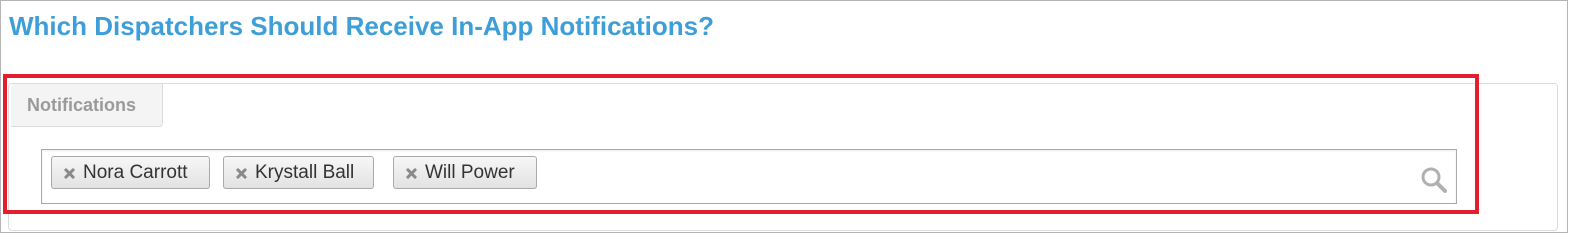  What do you see at coordinates (470, 172) in the screenshot?
I see `dispatcher-chip-label: Will Power` at bounding box center [470, 172].